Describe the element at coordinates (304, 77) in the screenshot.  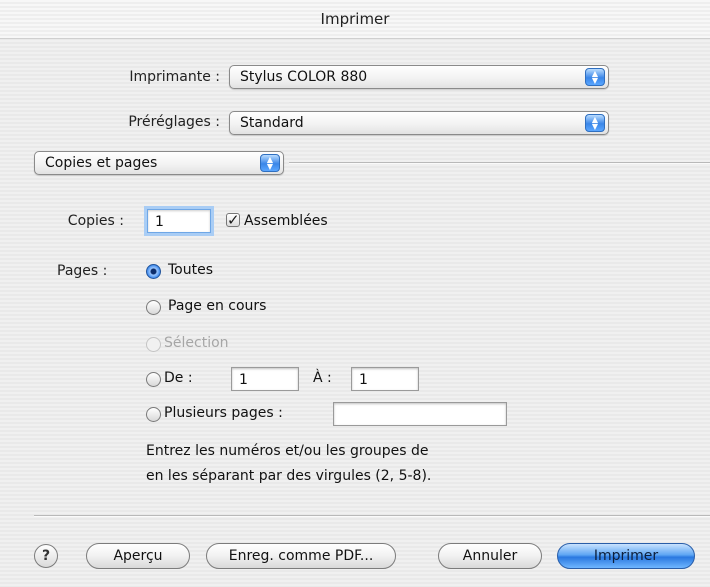
I see `printer-value: Stylus COLOR 880` at that location.